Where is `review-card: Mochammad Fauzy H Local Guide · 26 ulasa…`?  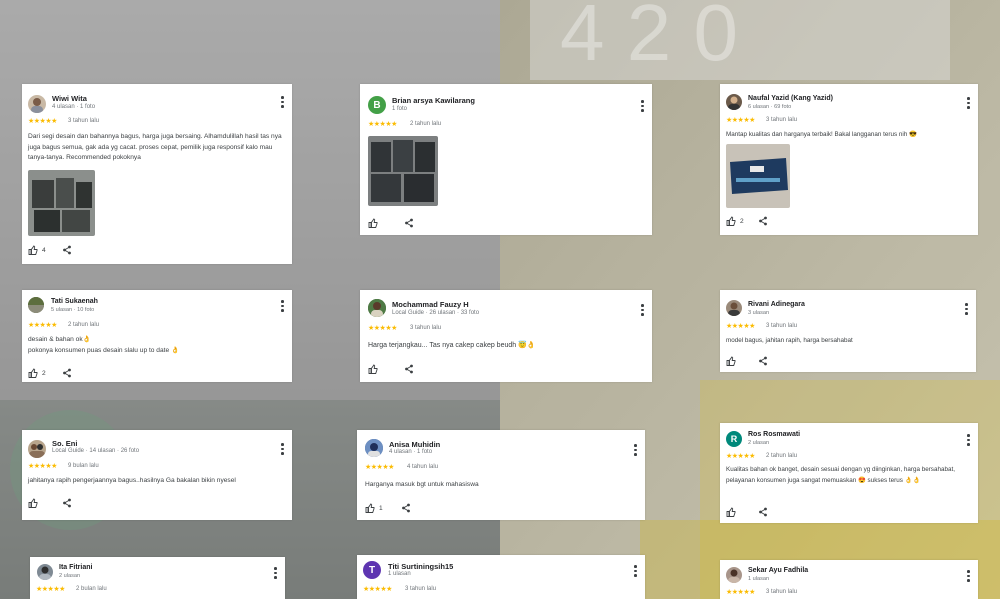 review-card: Mochammad Fauzy H Local Guide · 26 ulasa… is located at coordinates (506, 336).